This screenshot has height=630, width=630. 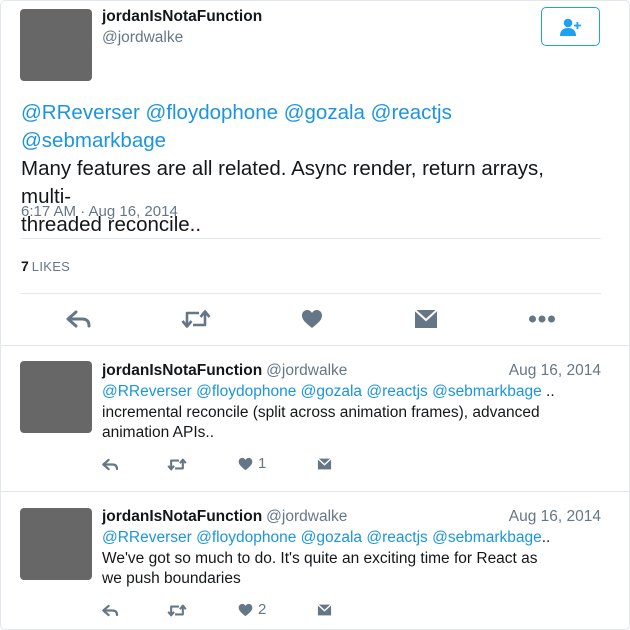 I want to click on more-icon, so click(x=542, y=319).